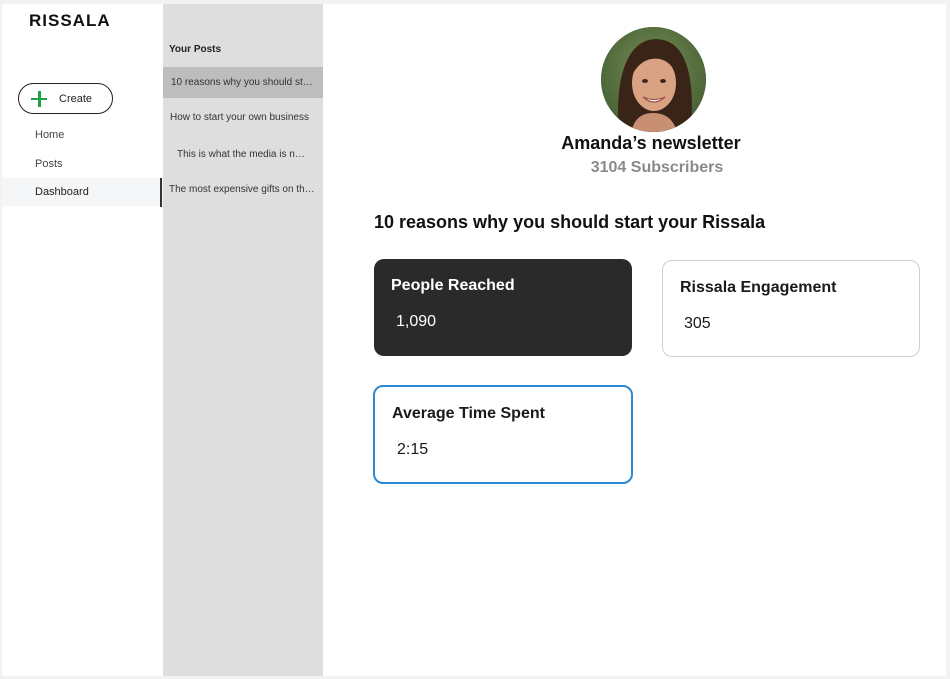  What do you see at coordinates (791, 308) in the screenshot?
I see `engagement-card: Rissala Engagement 305` at bounding box center [791, 308].